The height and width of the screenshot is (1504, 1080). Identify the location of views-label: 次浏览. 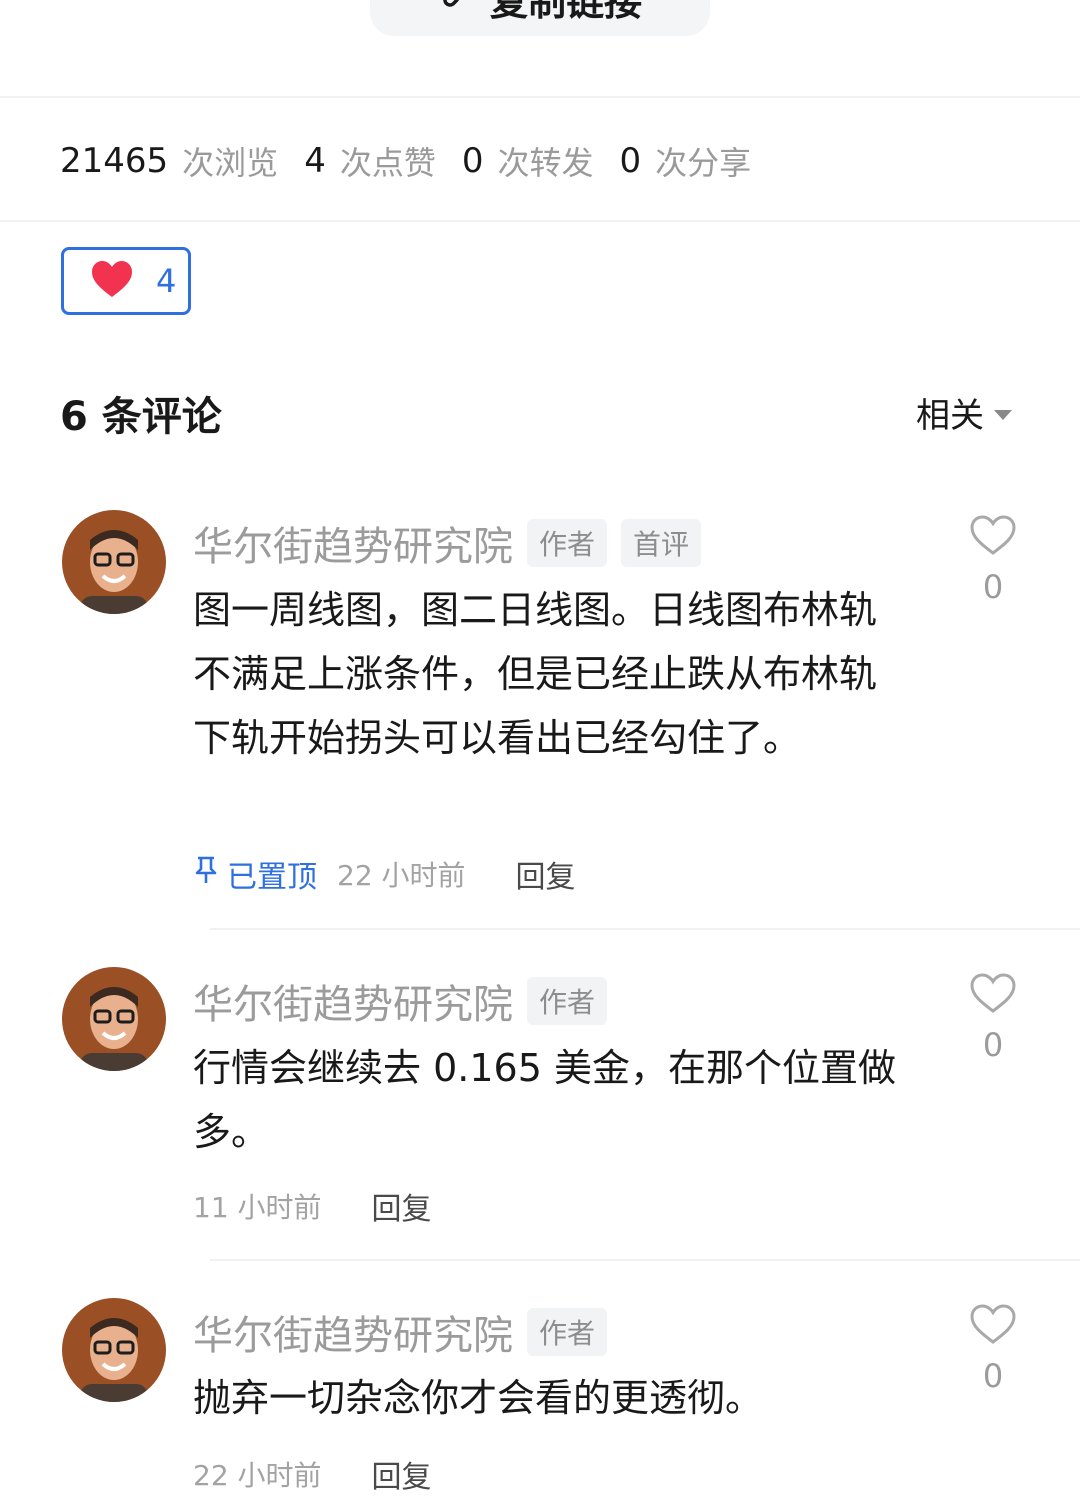
(230, 163).